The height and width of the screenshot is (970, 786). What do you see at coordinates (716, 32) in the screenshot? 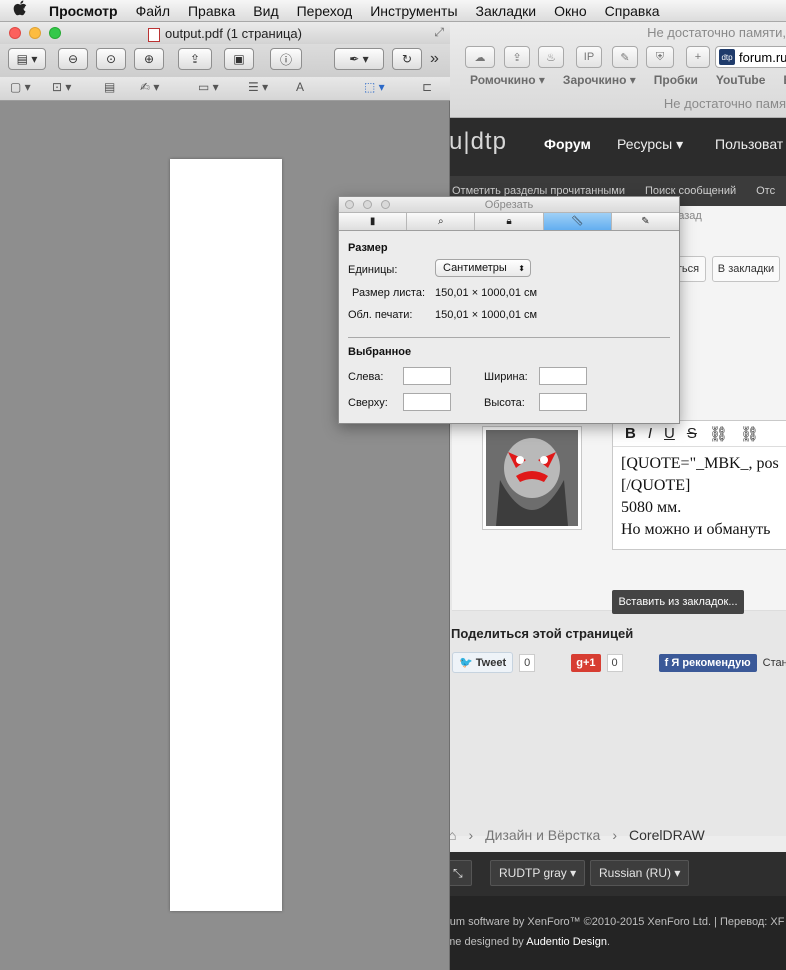
I see `memory-warning: Не достаточно памяти,` at bounding box center [716, 32].